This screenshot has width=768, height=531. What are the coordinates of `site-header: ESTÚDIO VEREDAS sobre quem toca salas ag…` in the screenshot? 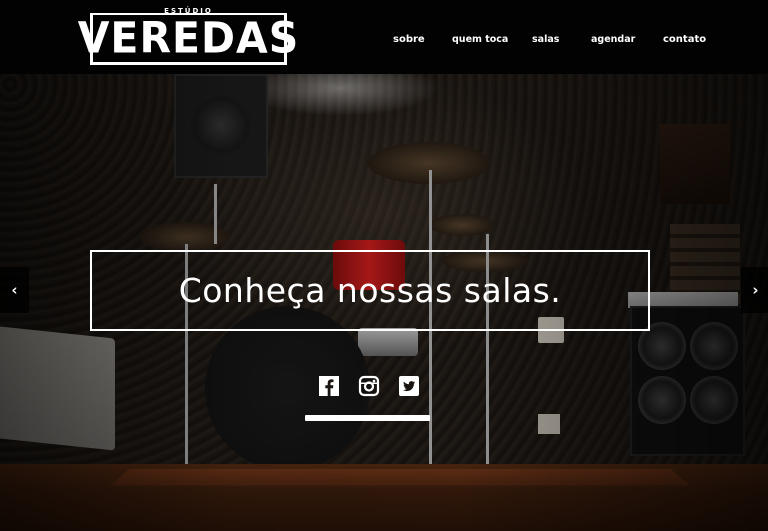 It's located at (384, 37).